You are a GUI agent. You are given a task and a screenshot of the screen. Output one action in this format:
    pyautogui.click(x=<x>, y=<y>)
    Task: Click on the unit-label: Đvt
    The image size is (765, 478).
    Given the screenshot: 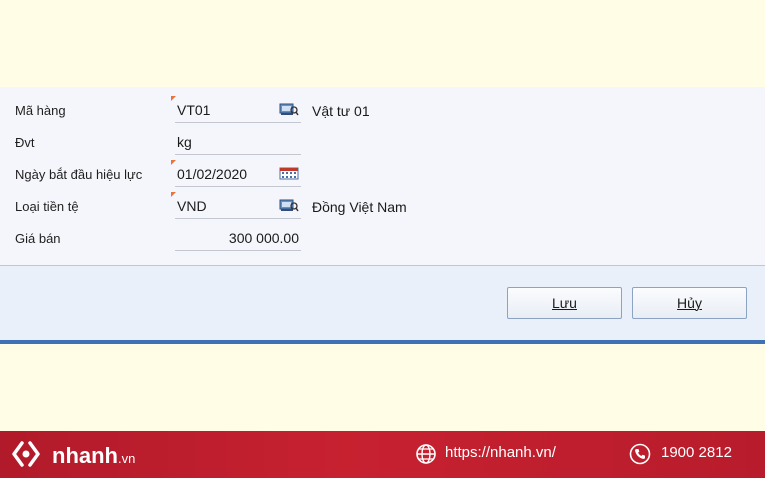 What is the action you would take?
    pyautogui.click(x=25, y=142)
    